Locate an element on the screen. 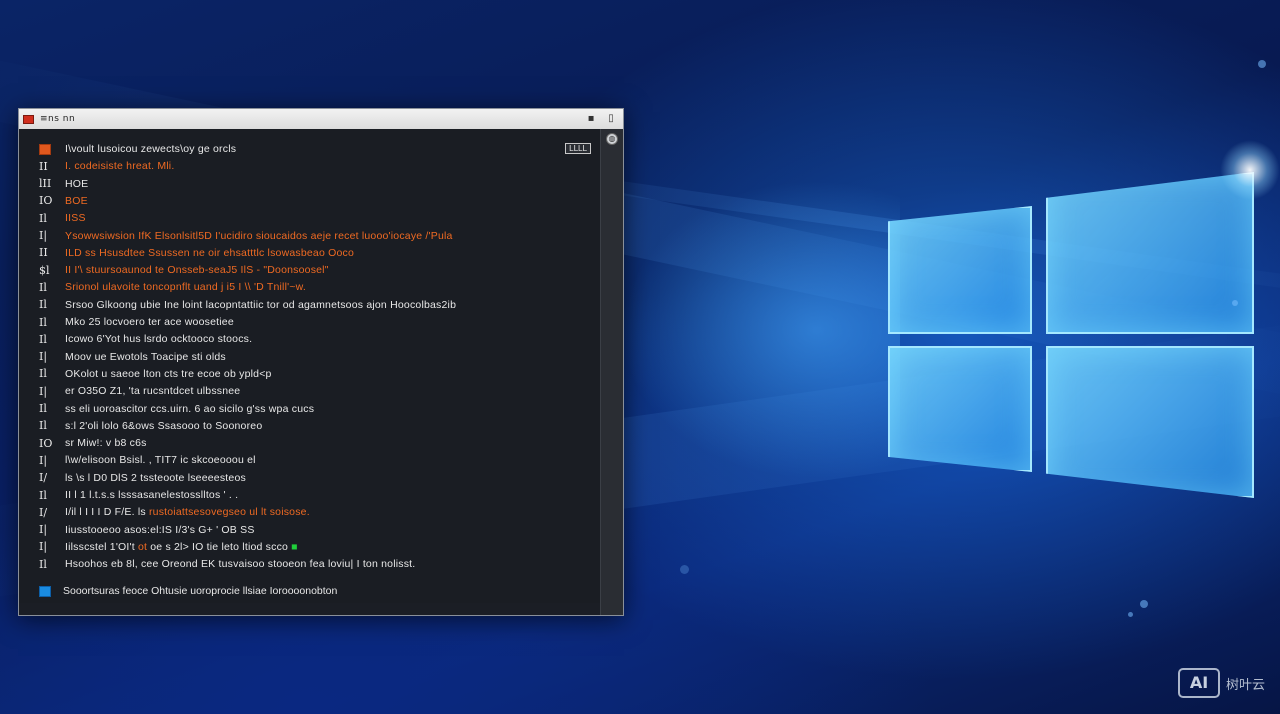 This screenshot has height=714, width=1280. scroll-thumb: ◍ is located at coordinates (612, 139).